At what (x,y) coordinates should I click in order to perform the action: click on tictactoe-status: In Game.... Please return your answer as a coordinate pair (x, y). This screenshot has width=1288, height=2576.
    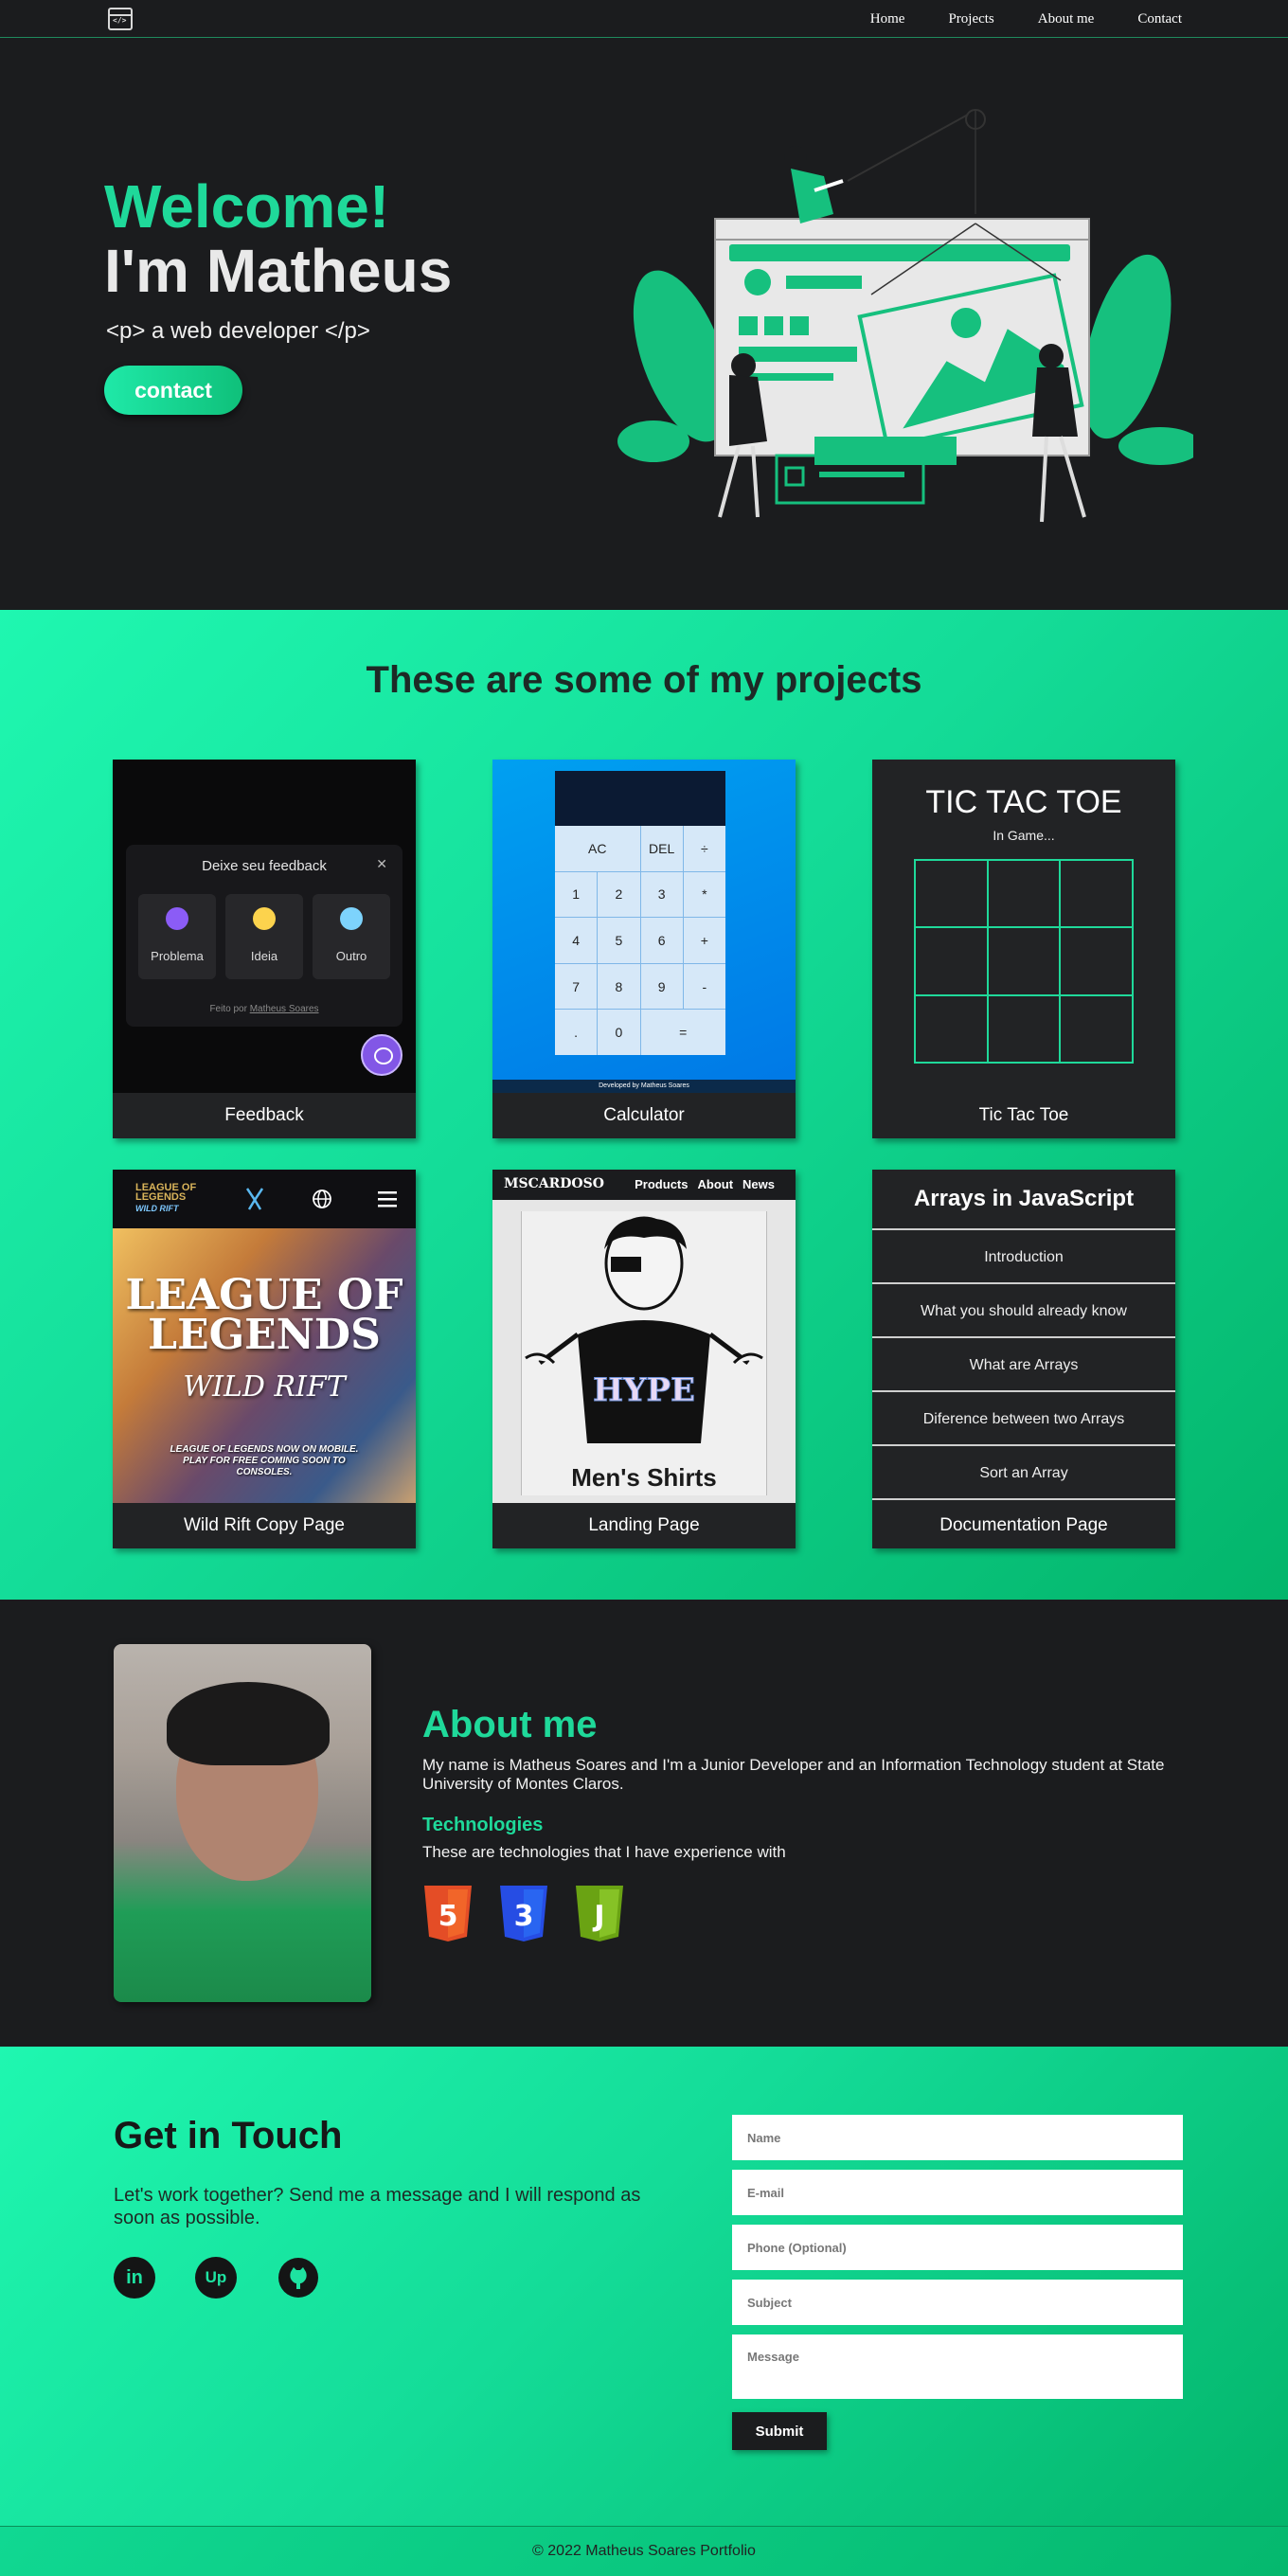
    Looking at the image, I should click on (1024, 835).